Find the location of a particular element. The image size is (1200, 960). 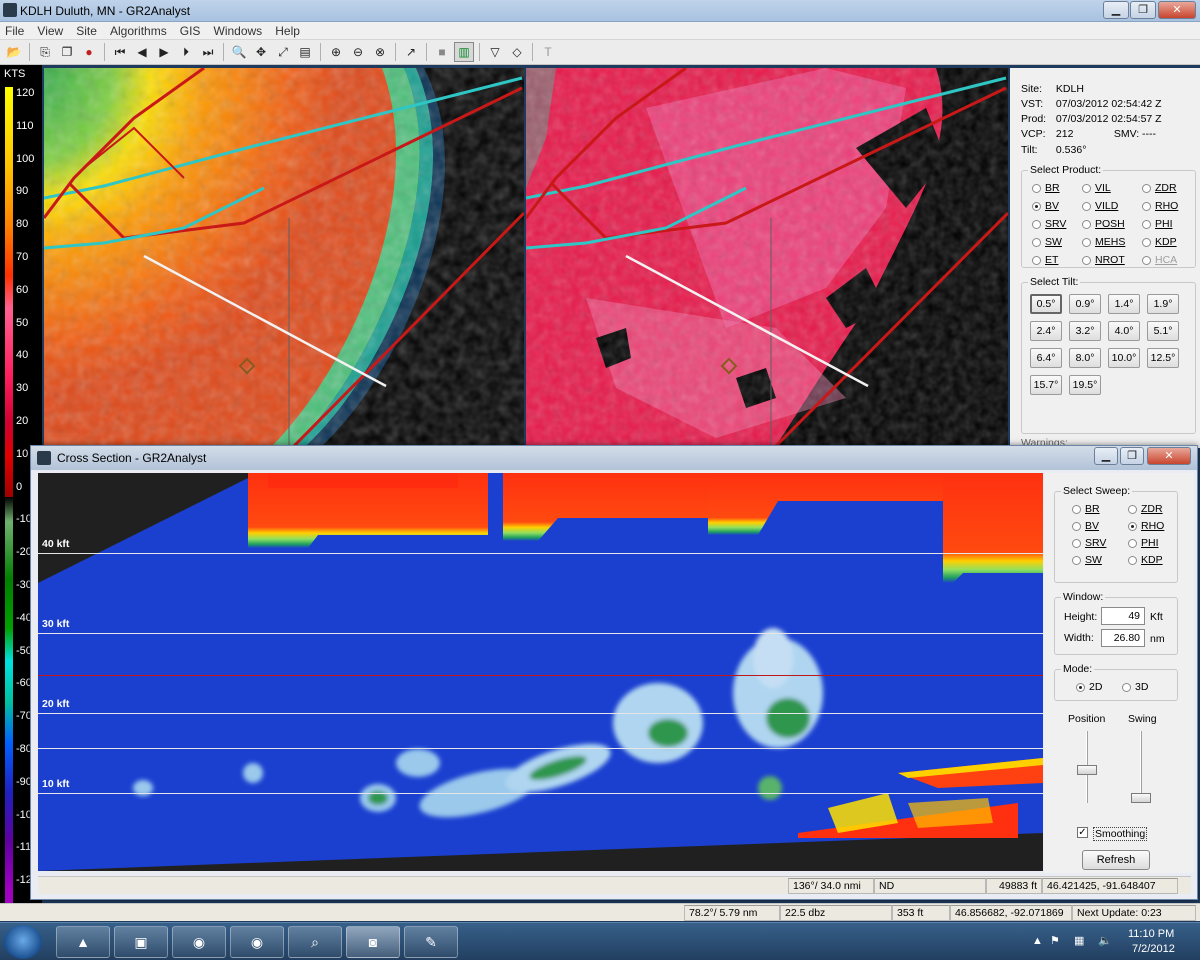

zoom-icon: 🔍 is located at coordinates (239, 52).